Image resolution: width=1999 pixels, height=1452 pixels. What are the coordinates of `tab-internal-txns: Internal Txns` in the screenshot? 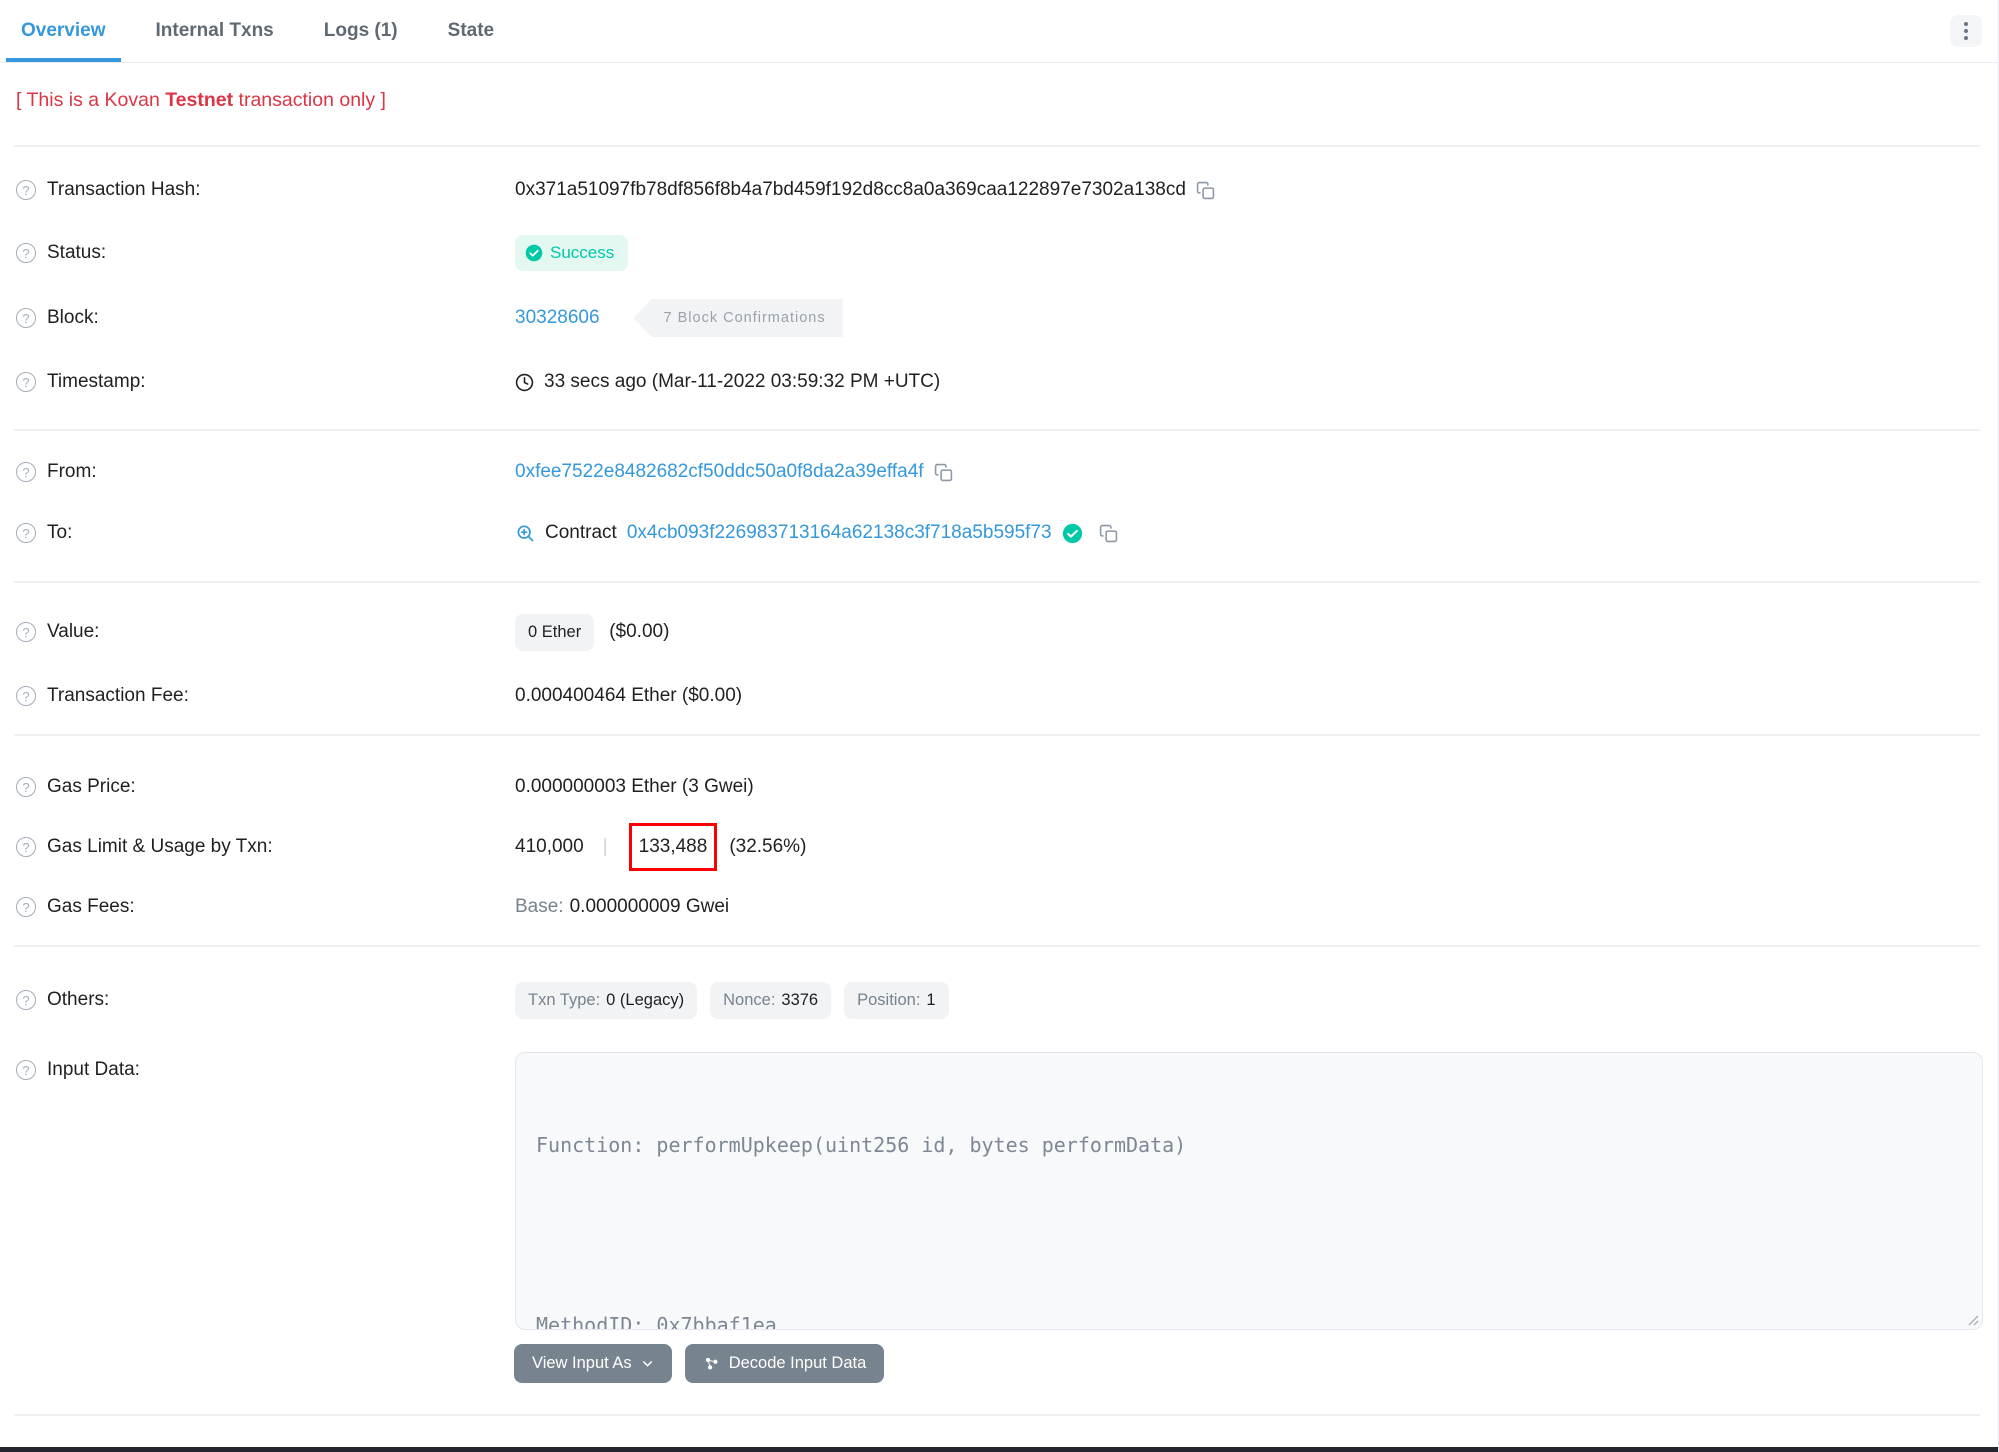 It's located at (215, 31).